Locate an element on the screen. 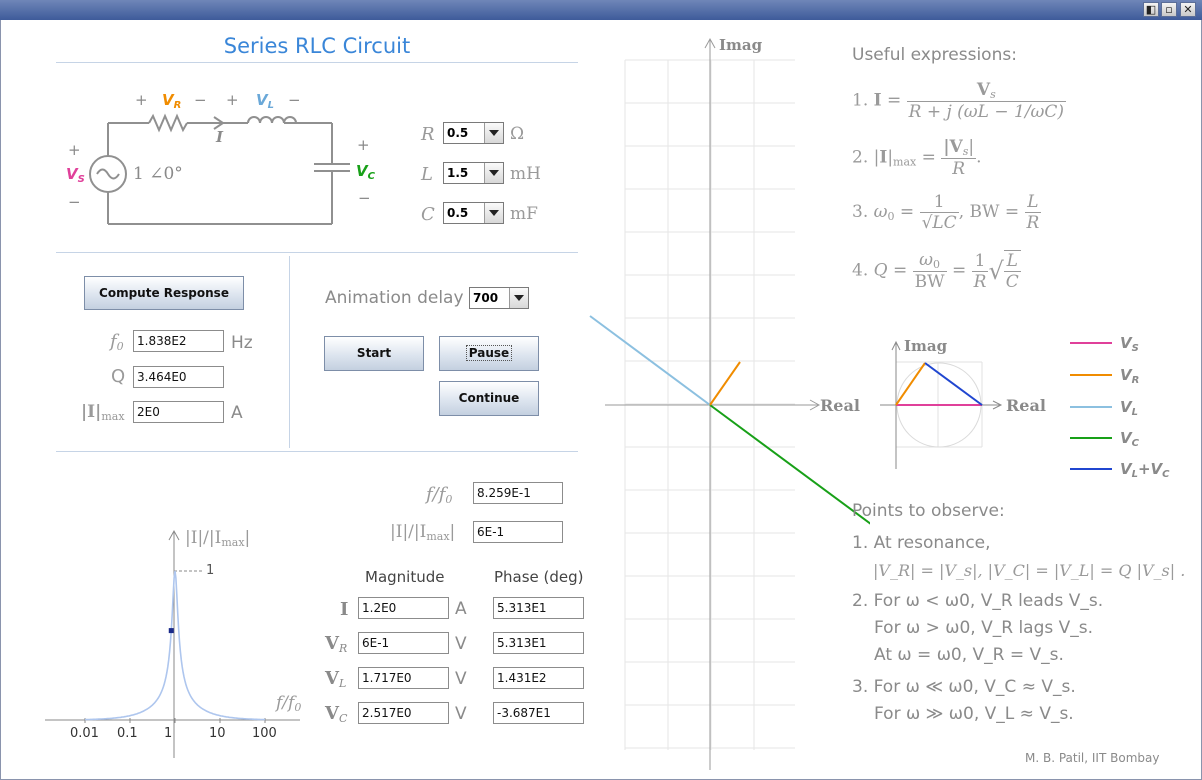  phase-header: Phase (deg) is located at coordinates (539, 577).